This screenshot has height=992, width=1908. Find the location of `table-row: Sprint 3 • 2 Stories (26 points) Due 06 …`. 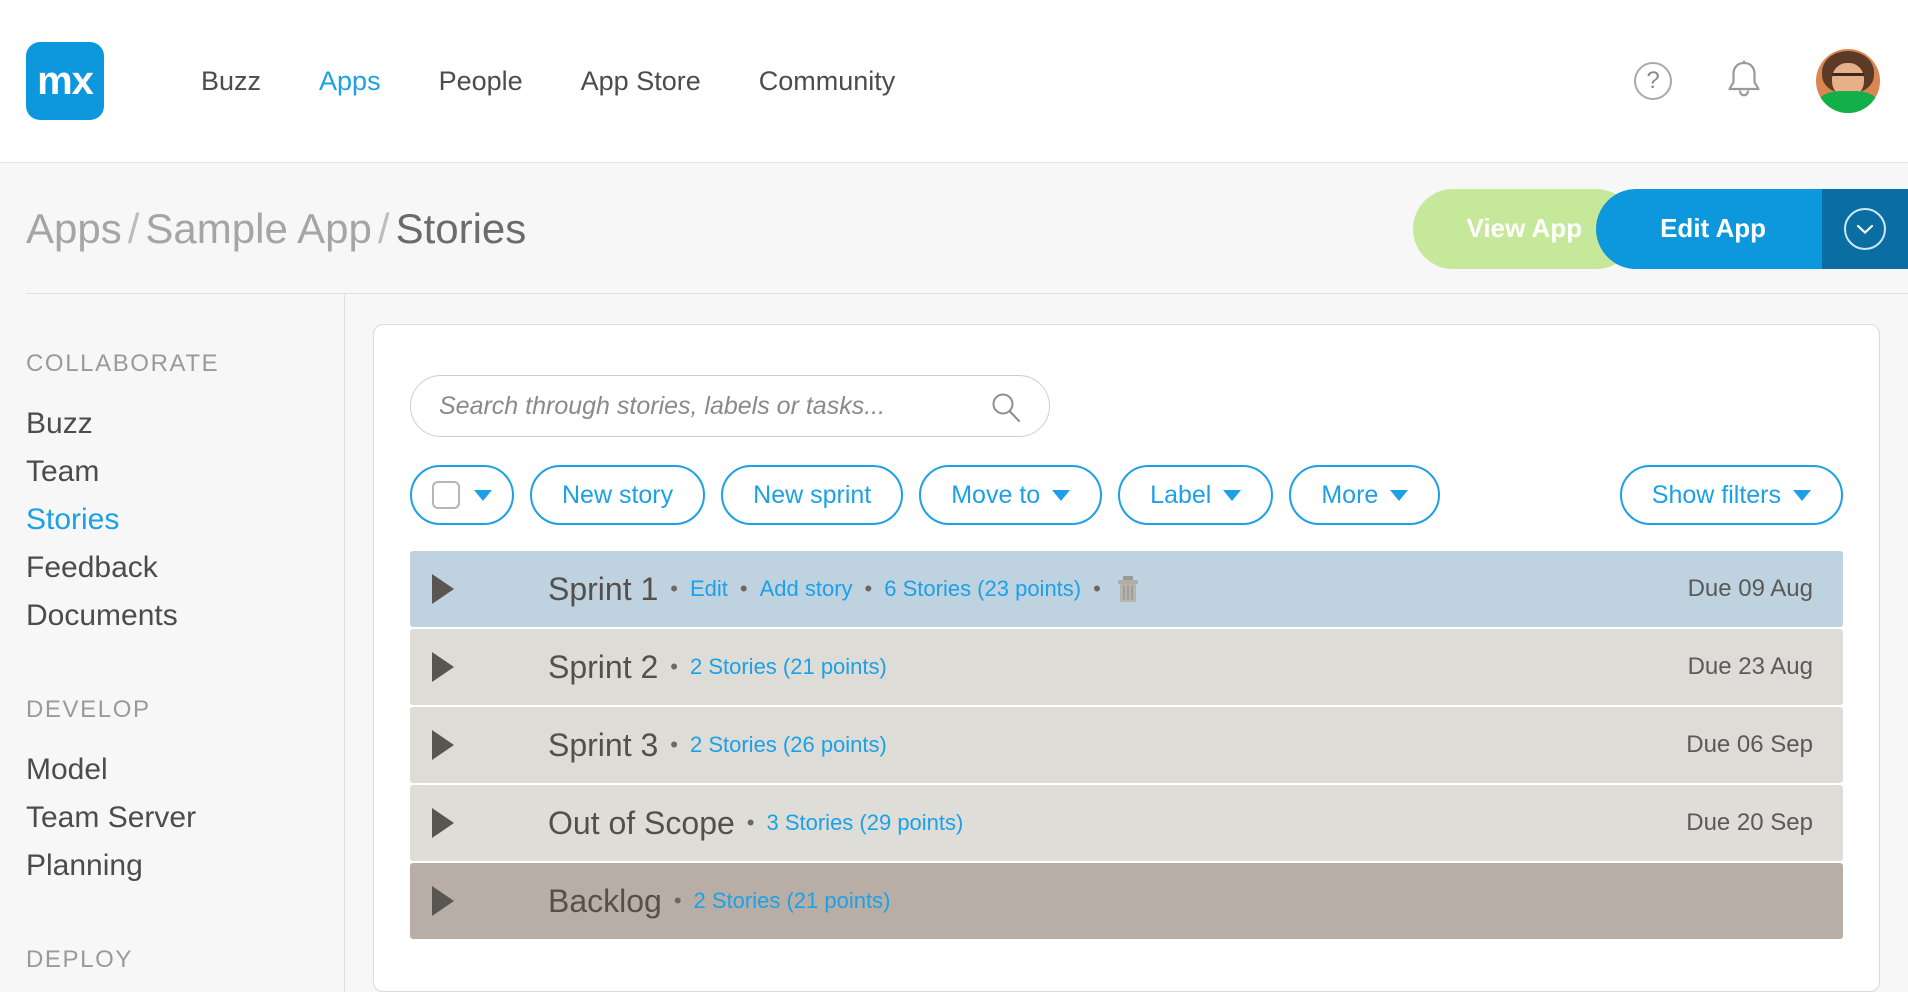

table-row: Sprint 3 • 2 Stories (26 points) Due 06 … is located at coordinates (1126, 745).